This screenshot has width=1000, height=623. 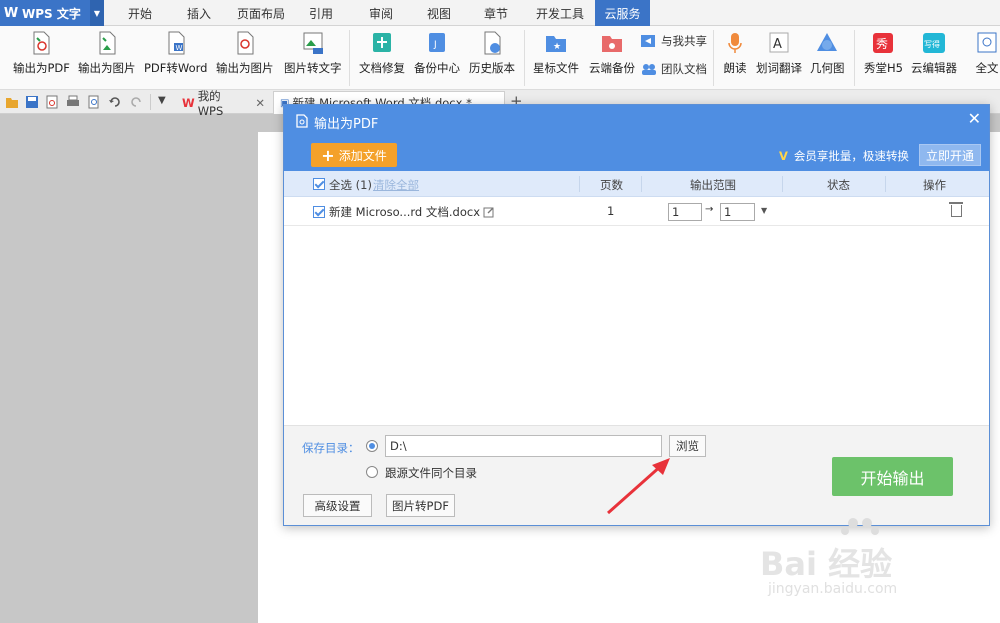 I want to click on read-aloud-button: 朗读, so click(x=735, y=53).